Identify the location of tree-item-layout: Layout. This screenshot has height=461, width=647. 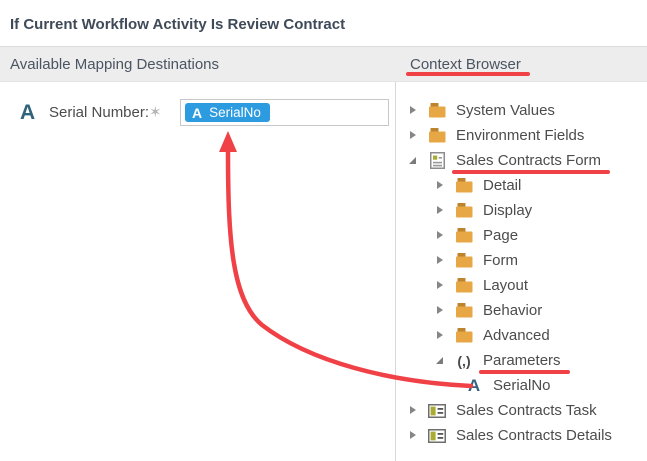
(521, 285).